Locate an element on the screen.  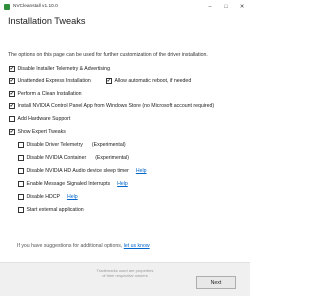
option-unattended-express-installation: Unattended Express Installation is located at coordinates (50, 81).